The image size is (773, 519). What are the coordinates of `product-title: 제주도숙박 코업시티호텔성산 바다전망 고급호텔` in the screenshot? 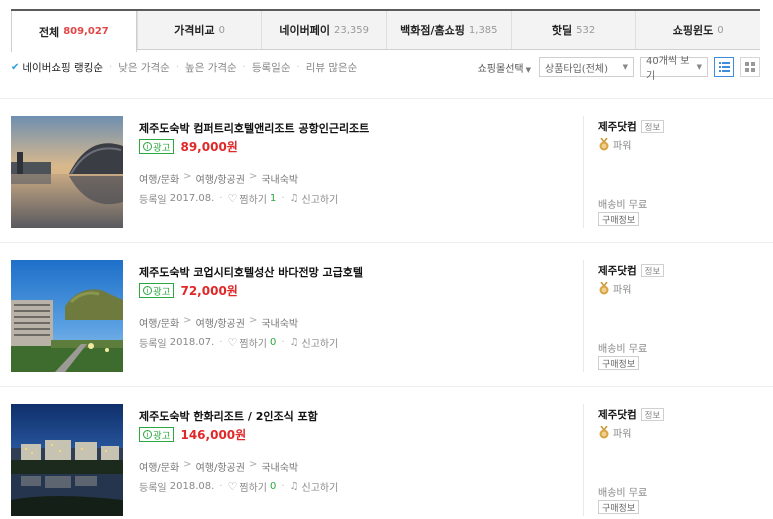 It's located at (251, 272).